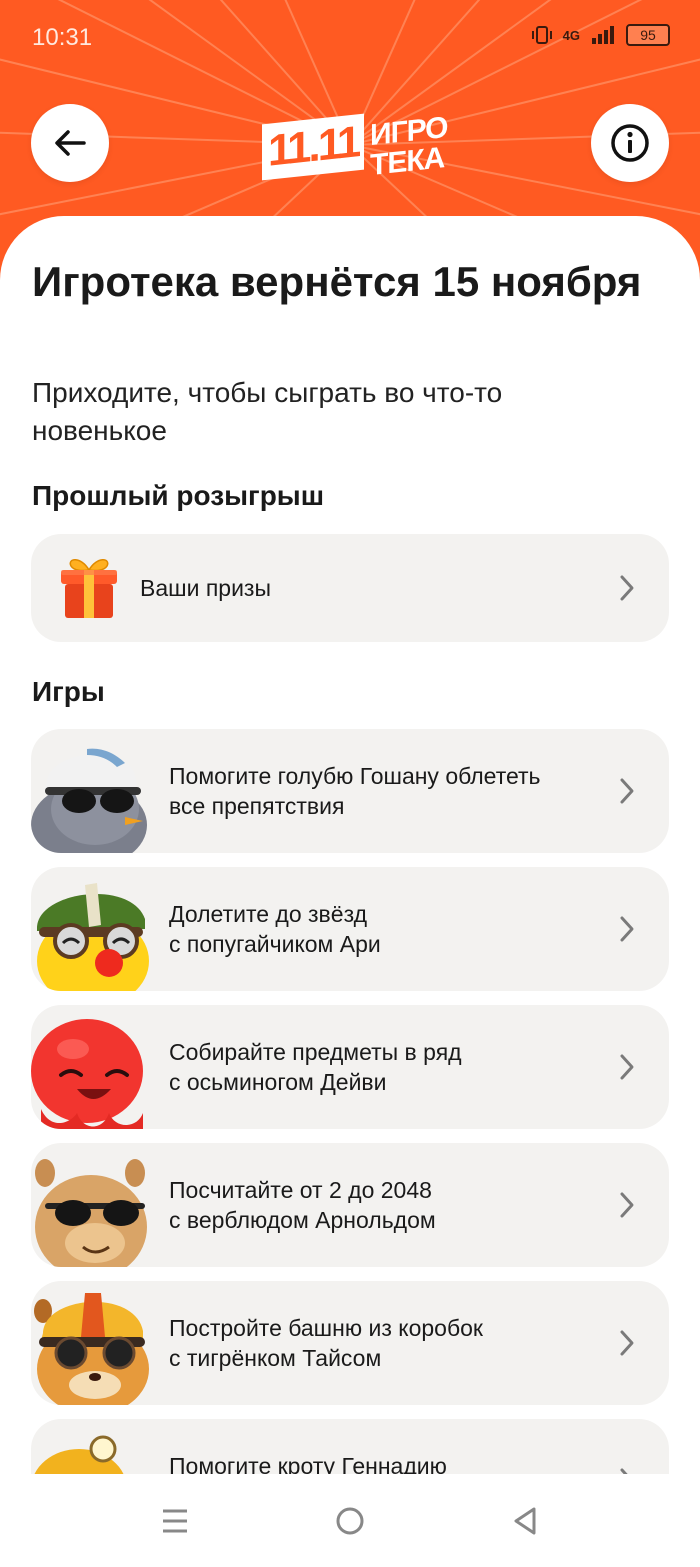 This screenshot has height=1567, width=700. Describe the element at coordinates (91, 1349) in the screenshot. I see `tiger-avatar` at that location.